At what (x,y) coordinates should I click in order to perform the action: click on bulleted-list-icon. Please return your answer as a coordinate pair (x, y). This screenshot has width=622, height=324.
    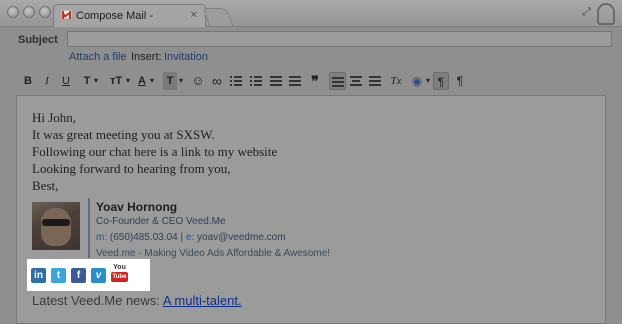
    Looking at the image, I should click on (256, 81).